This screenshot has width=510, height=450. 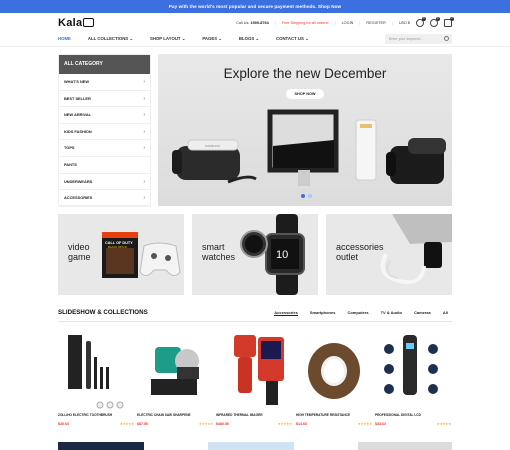 I want to click on tab-computers: Computers, so click(x=357, y=313).